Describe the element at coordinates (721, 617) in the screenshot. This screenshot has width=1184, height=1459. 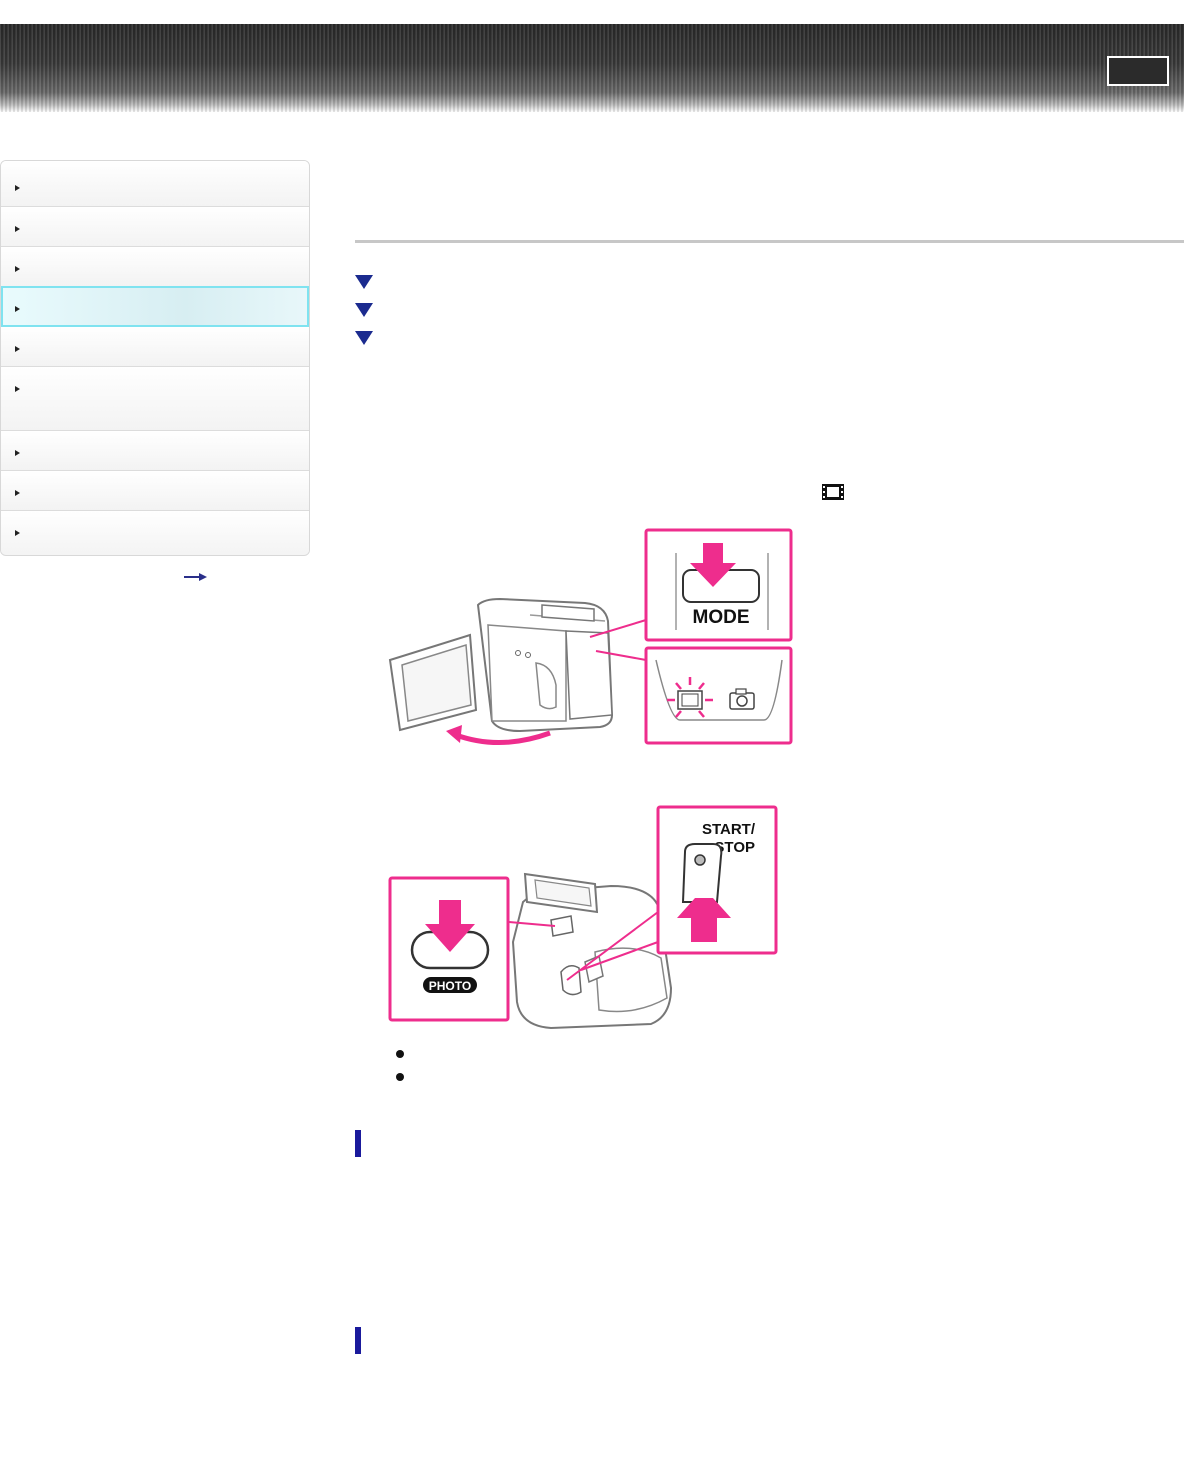
I see `mode-button-label: MODE` at that location.